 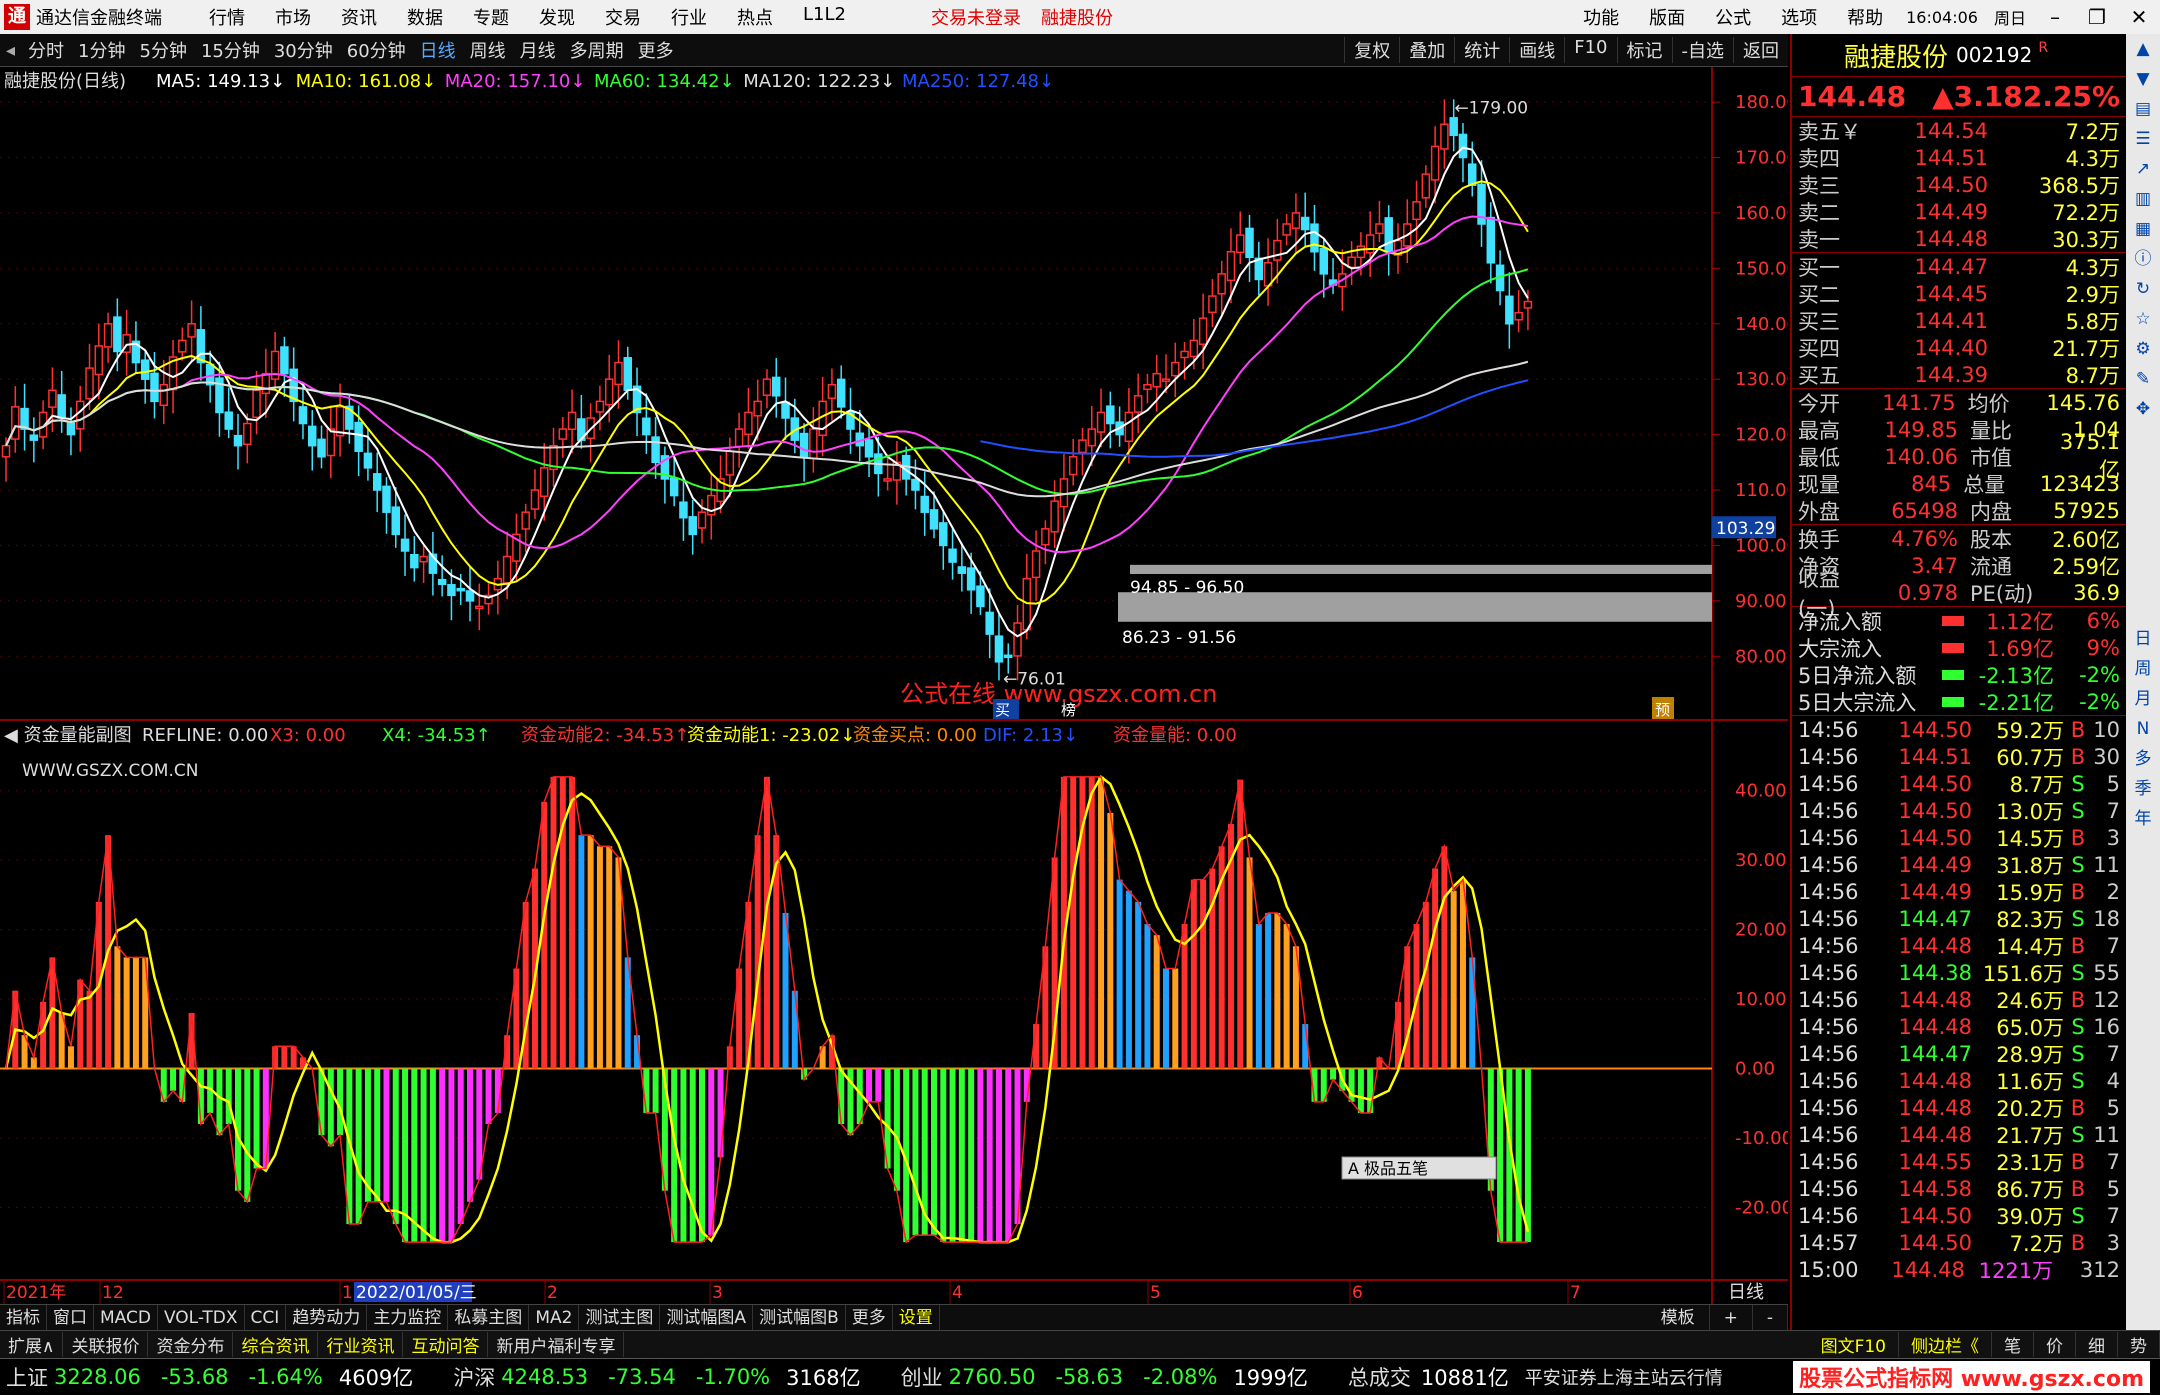 I want to click on side-period-2: 月, so click(x=2143, y=699).